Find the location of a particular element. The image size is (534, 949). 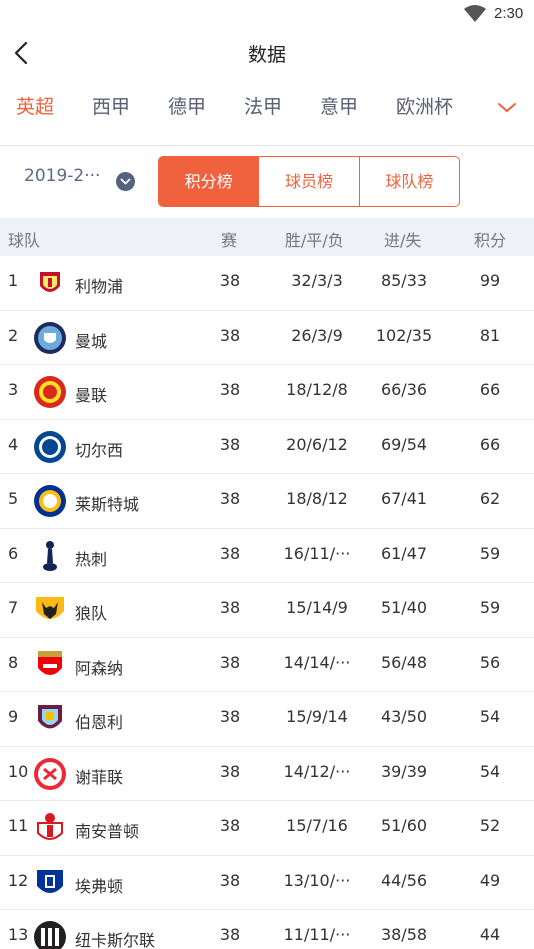

win-draw-loss: 16/11/··· is located at coordinates (317, 553).